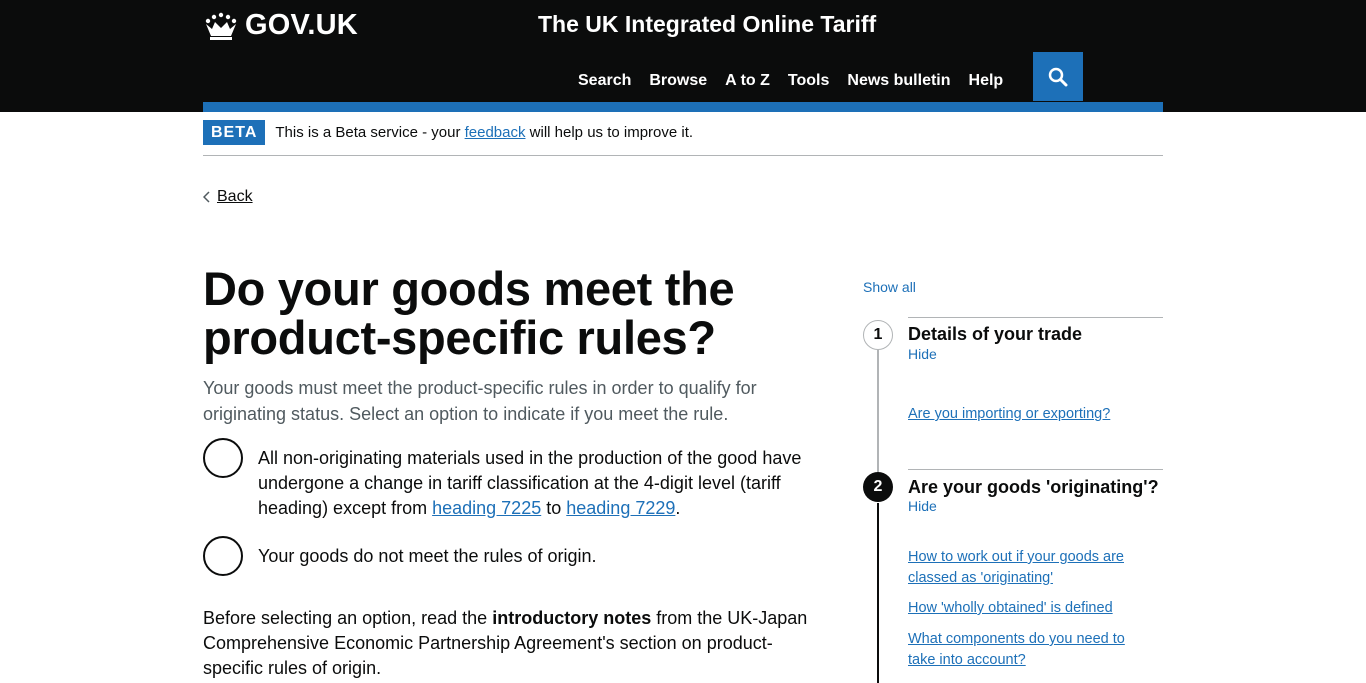 Image resolution: width=1366 pixels, height=683 pixels. I want to click on beta-text-after: will help us to improve it., so click(611, 132).